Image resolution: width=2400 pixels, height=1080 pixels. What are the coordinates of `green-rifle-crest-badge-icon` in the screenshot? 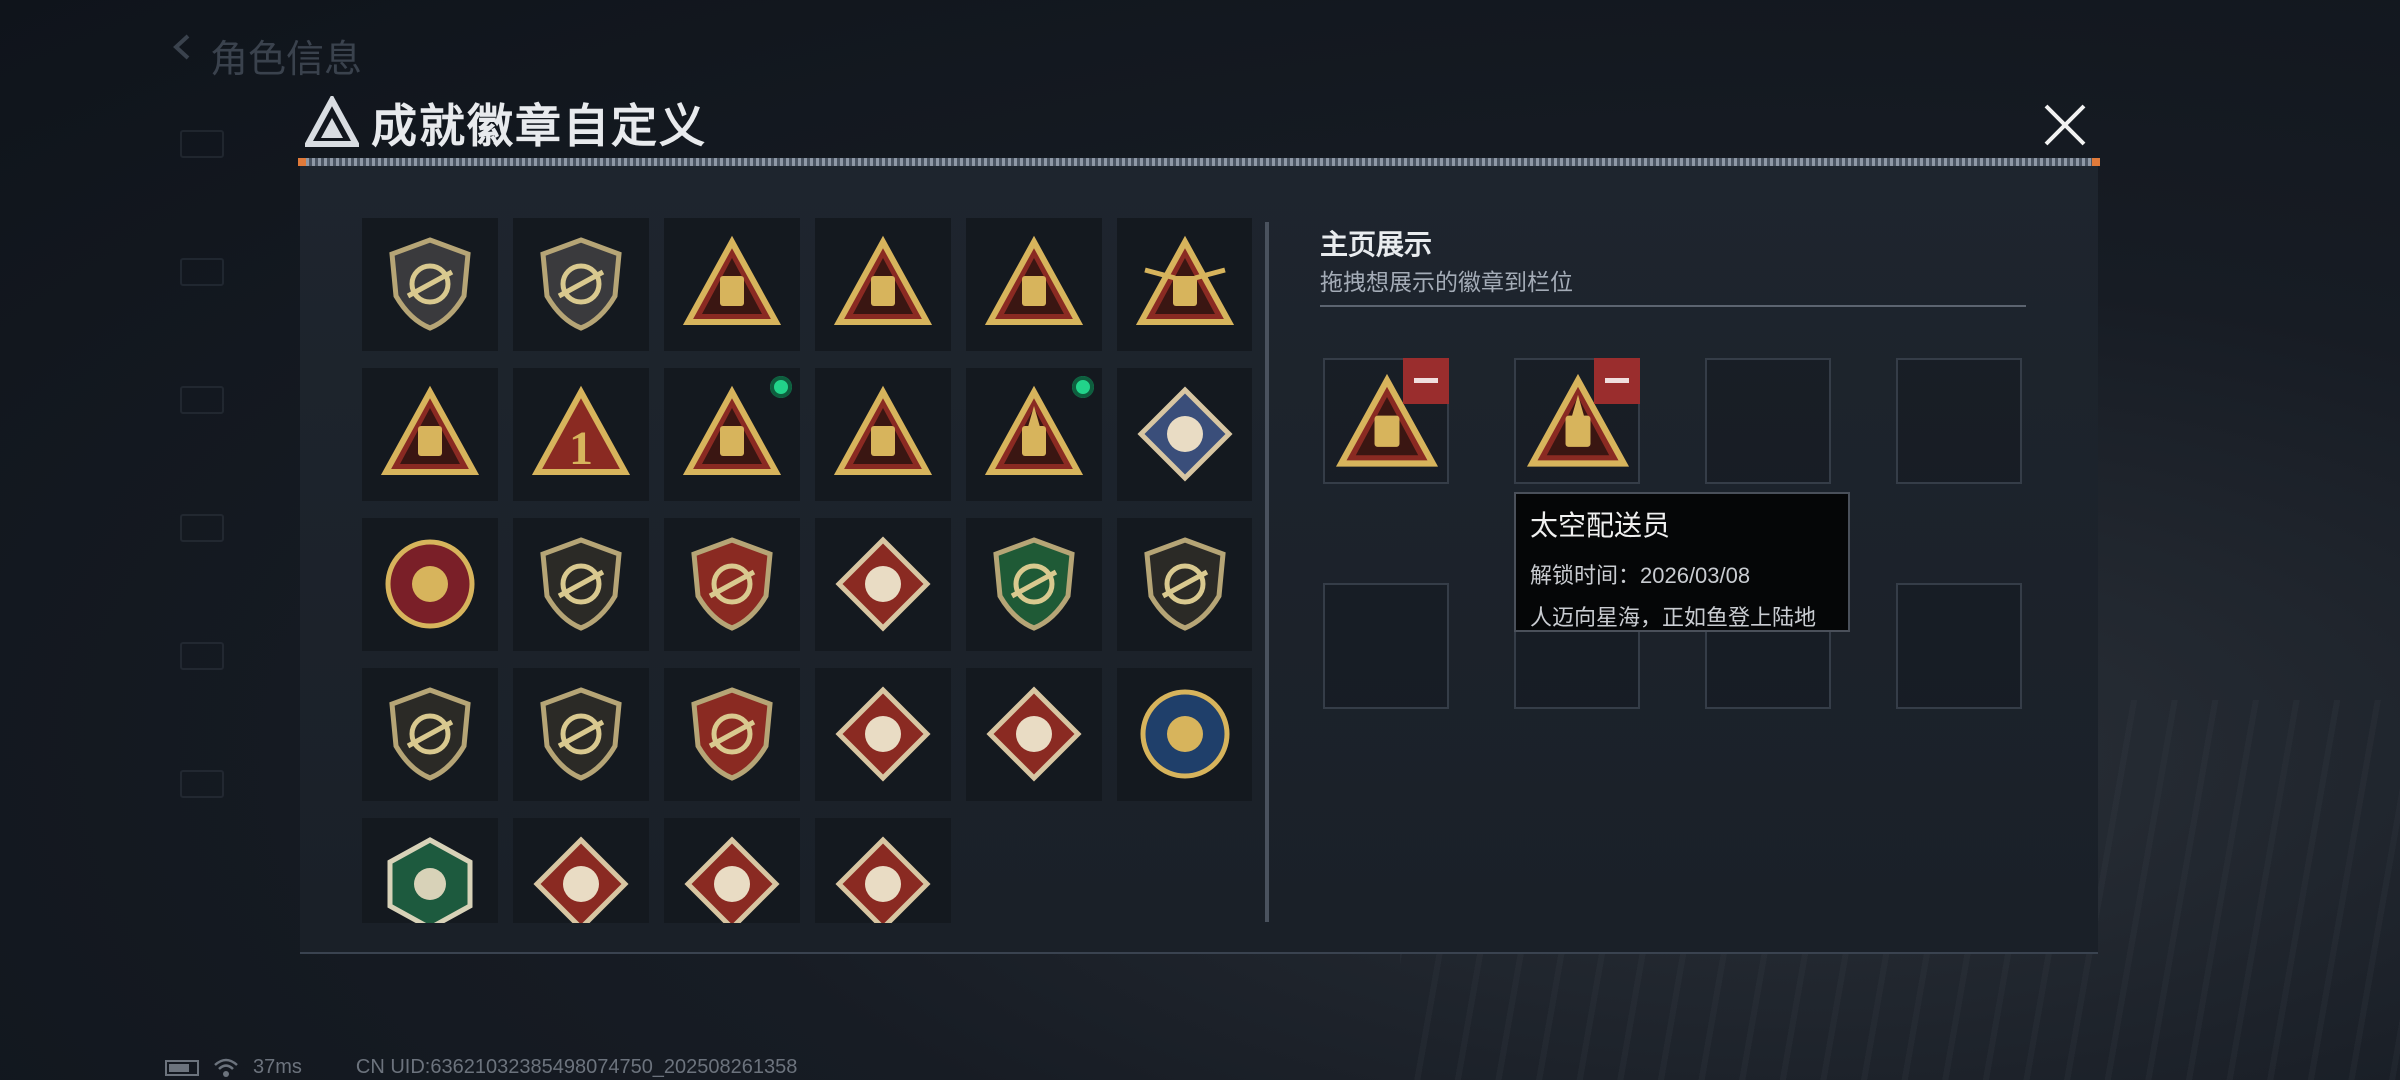 It's located at (1034, 584).